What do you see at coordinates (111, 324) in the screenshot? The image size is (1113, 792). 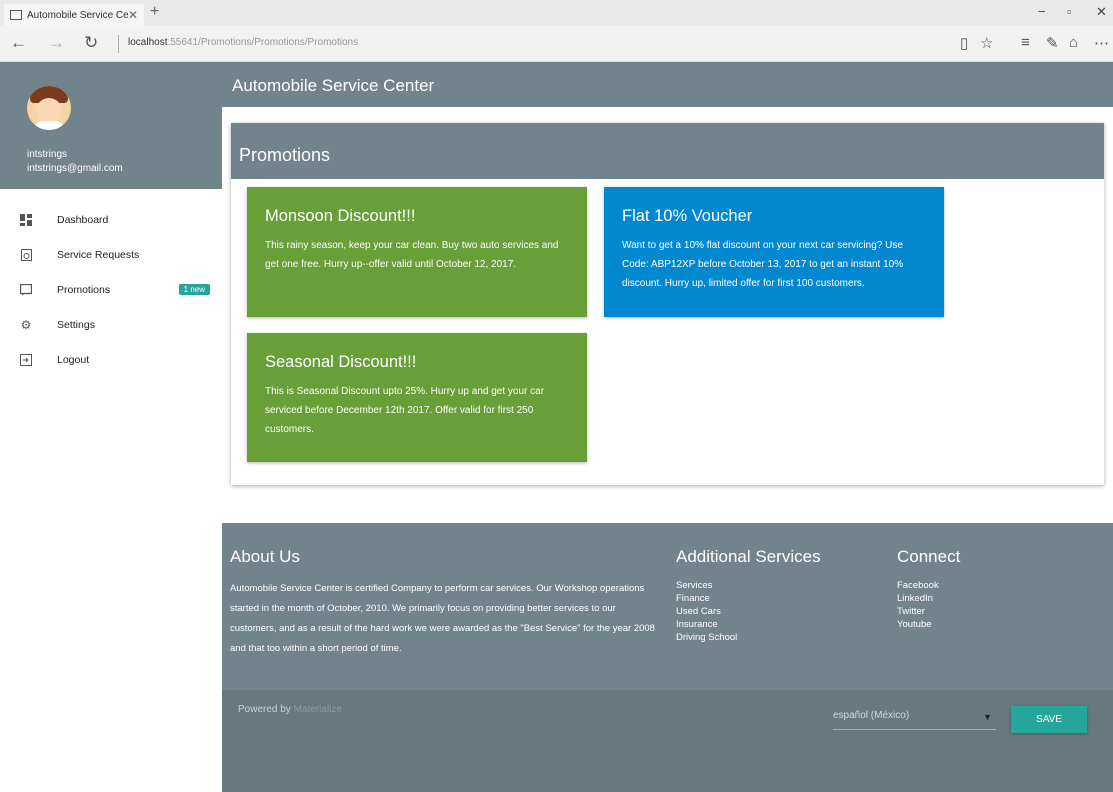 I see `sidebar-item-settings: ⚙ Settings` at bounding box center [111, 324].